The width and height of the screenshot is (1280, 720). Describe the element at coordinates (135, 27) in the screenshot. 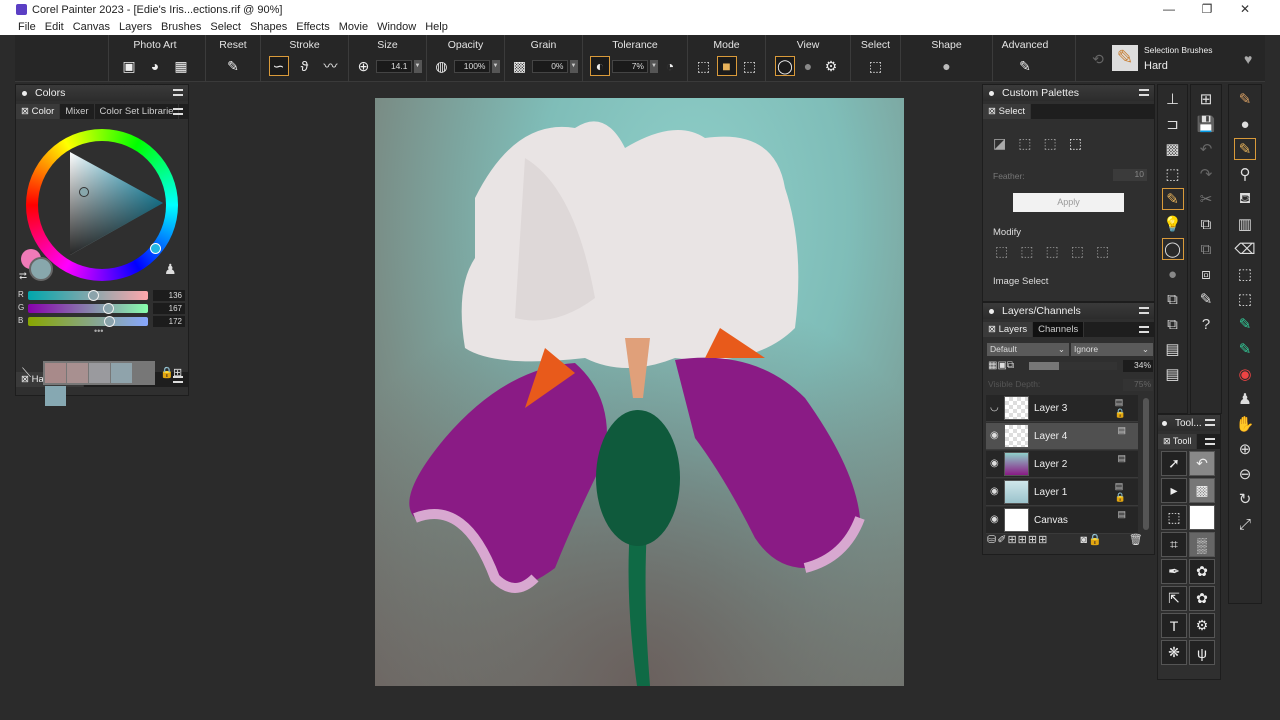

I see `menu-layers: Layers` at that location.